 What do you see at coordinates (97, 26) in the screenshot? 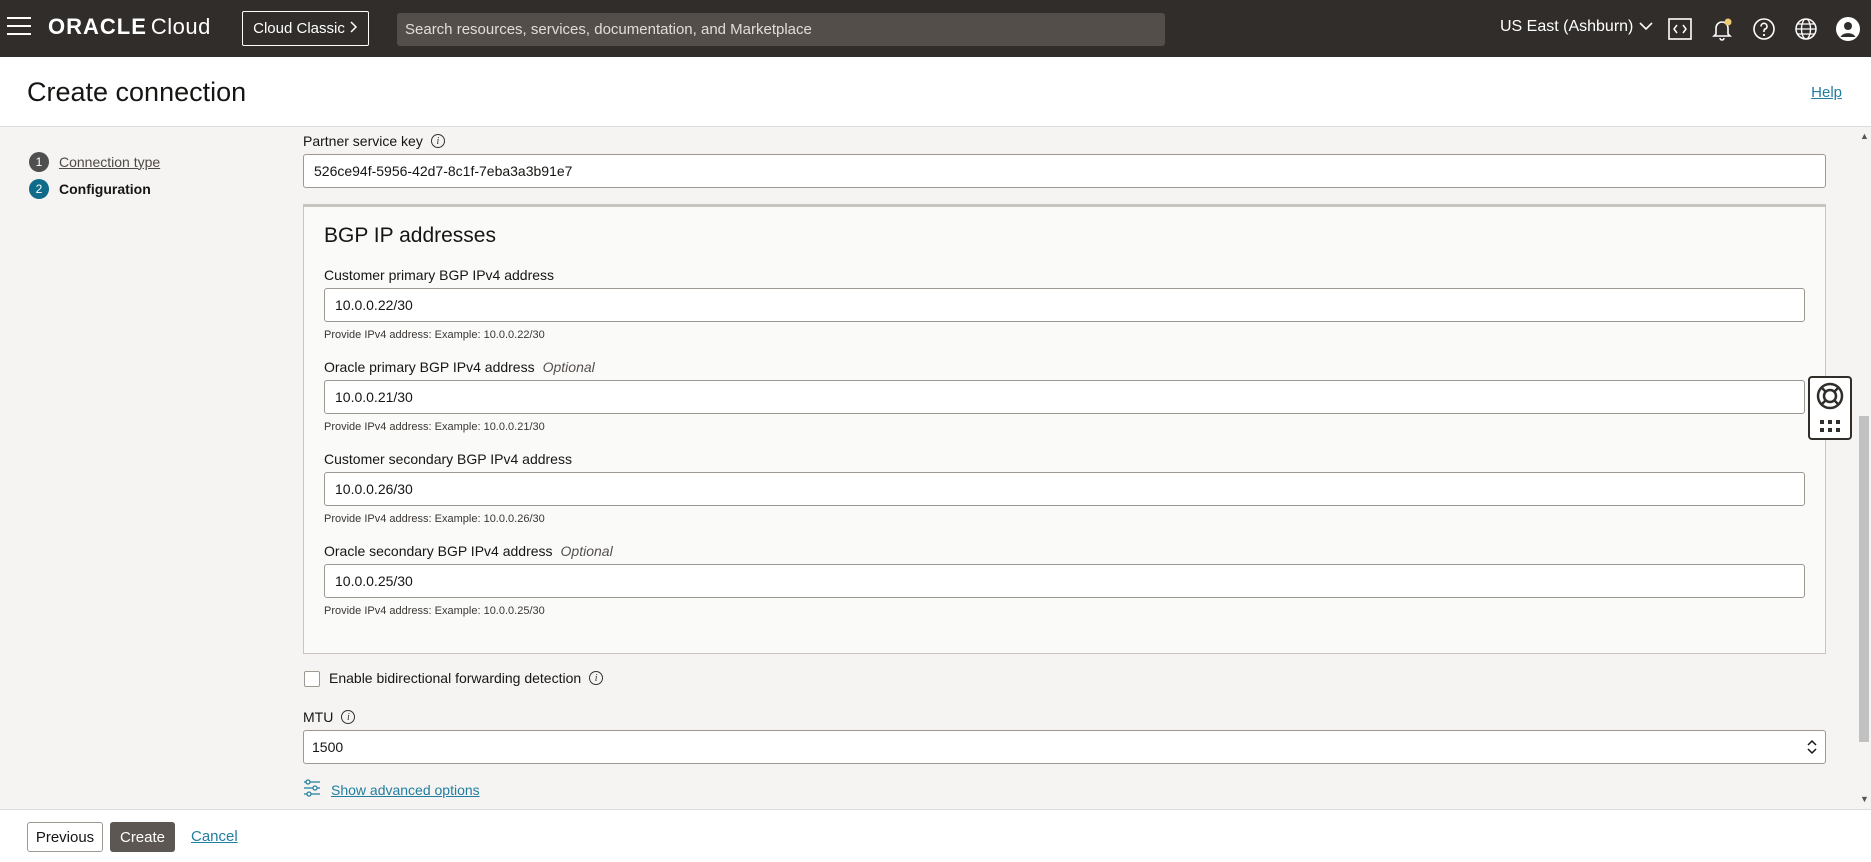
I see `logo-brand: ORACLE` at bounding box center [97, 26].